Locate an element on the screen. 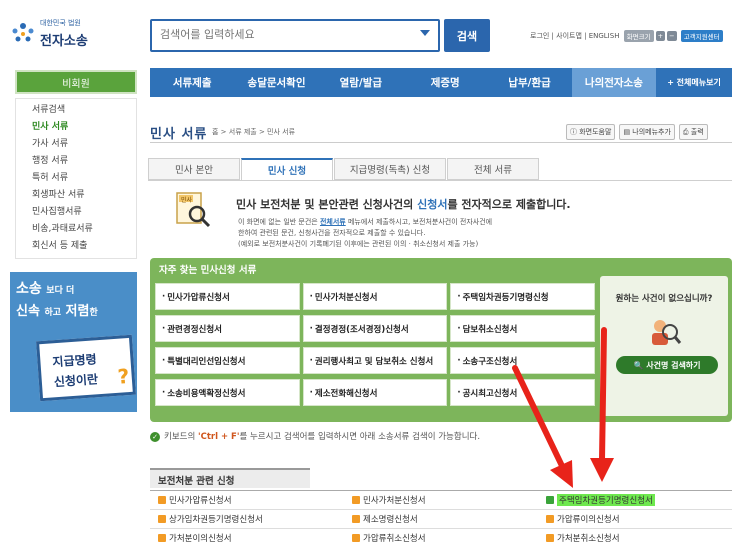 This screenshot has width=743, height=545. document-link: 상가임차권등기명령신청서 is located at coordinates (247, 519).